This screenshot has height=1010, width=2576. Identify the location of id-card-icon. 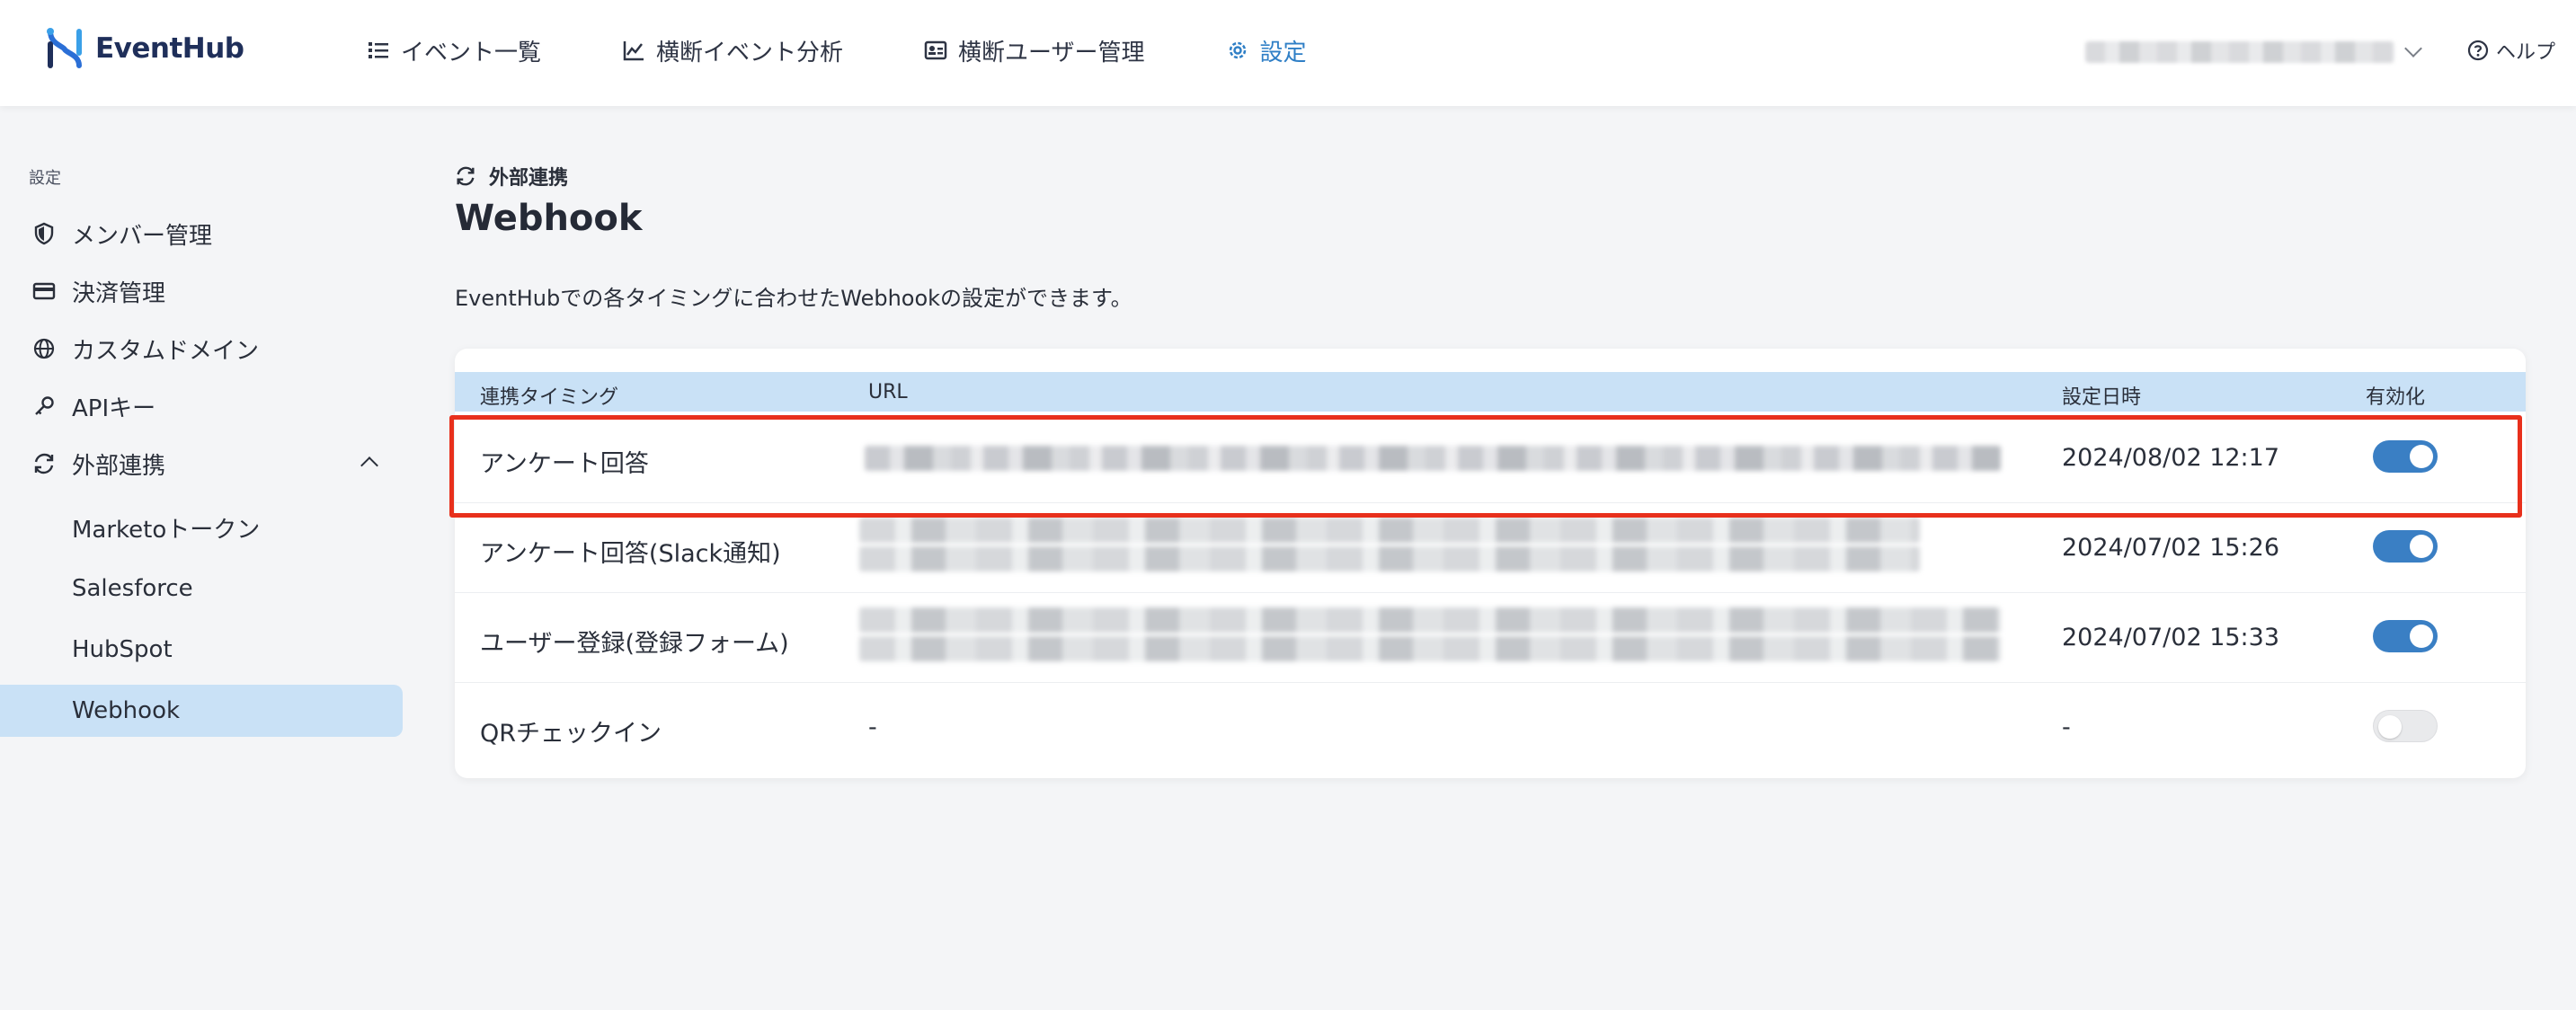
(935, 50).